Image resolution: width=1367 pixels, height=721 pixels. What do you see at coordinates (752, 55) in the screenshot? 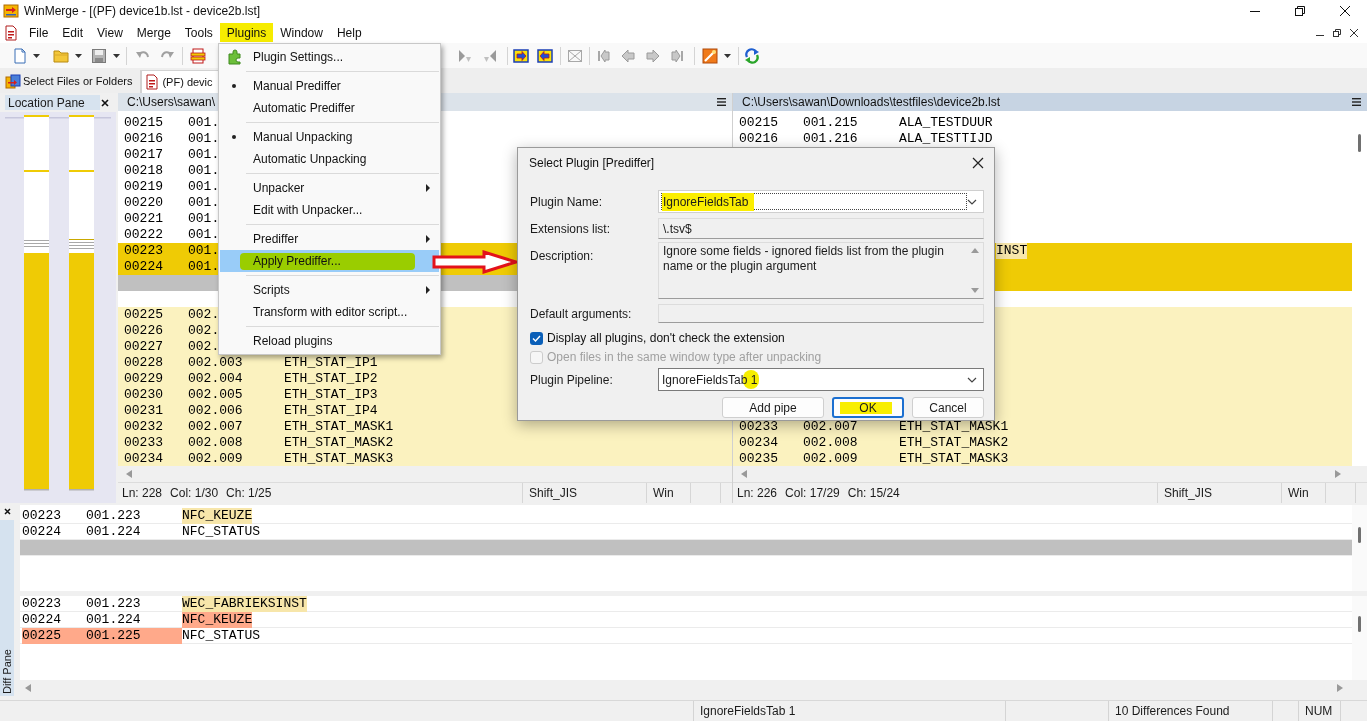
I see `refresh-icon` at bounding box center [752, 55].